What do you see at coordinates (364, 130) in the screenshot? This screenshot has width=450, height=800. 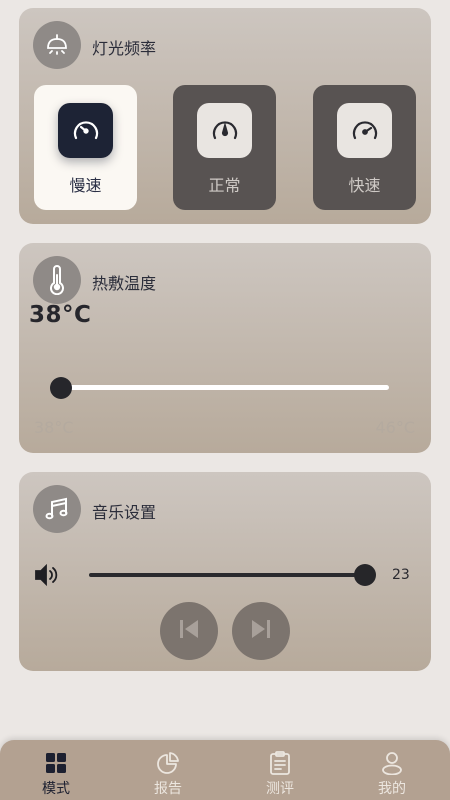 I see `speedometer-fast-icon` at bounding box center [364, 130].